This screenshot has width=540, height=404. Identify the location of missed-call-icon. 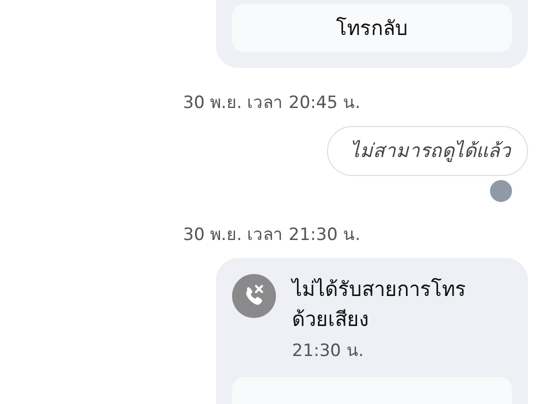
(254, 296).